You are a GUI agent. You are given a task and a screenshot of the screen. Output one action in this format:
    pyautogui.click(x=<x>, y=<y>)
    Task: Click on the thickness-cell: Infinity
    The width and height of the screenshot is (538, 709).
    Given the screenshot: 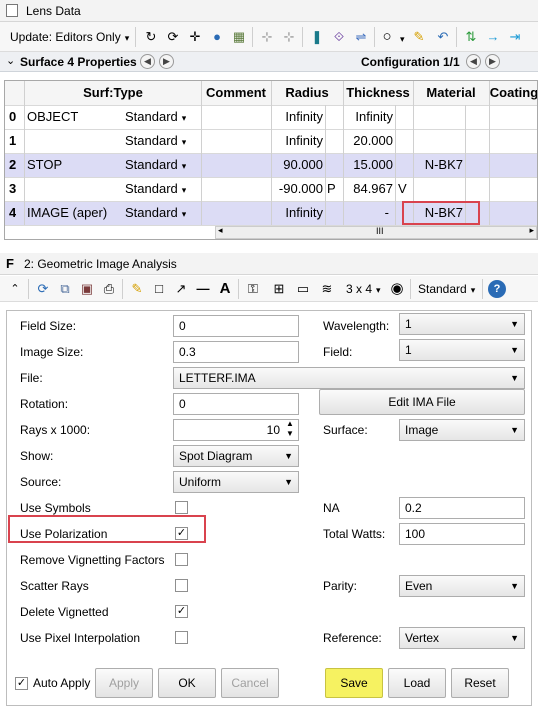 What is the action you would take?
    pyautogui.click(x=369, y=117)
    